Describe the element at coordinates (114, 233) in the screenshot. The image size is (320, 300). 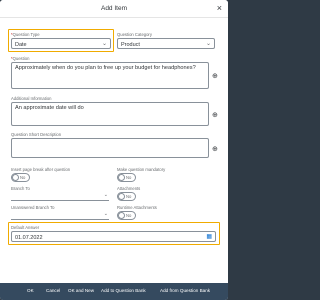
I see `default-answer-highlight` at that location.